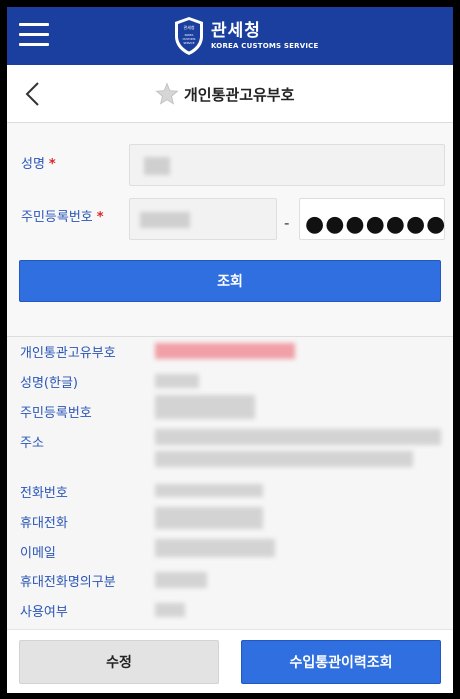  Describe the element at coordinates (209, 490) in the screenshot. I see `masked-phone` at that location.